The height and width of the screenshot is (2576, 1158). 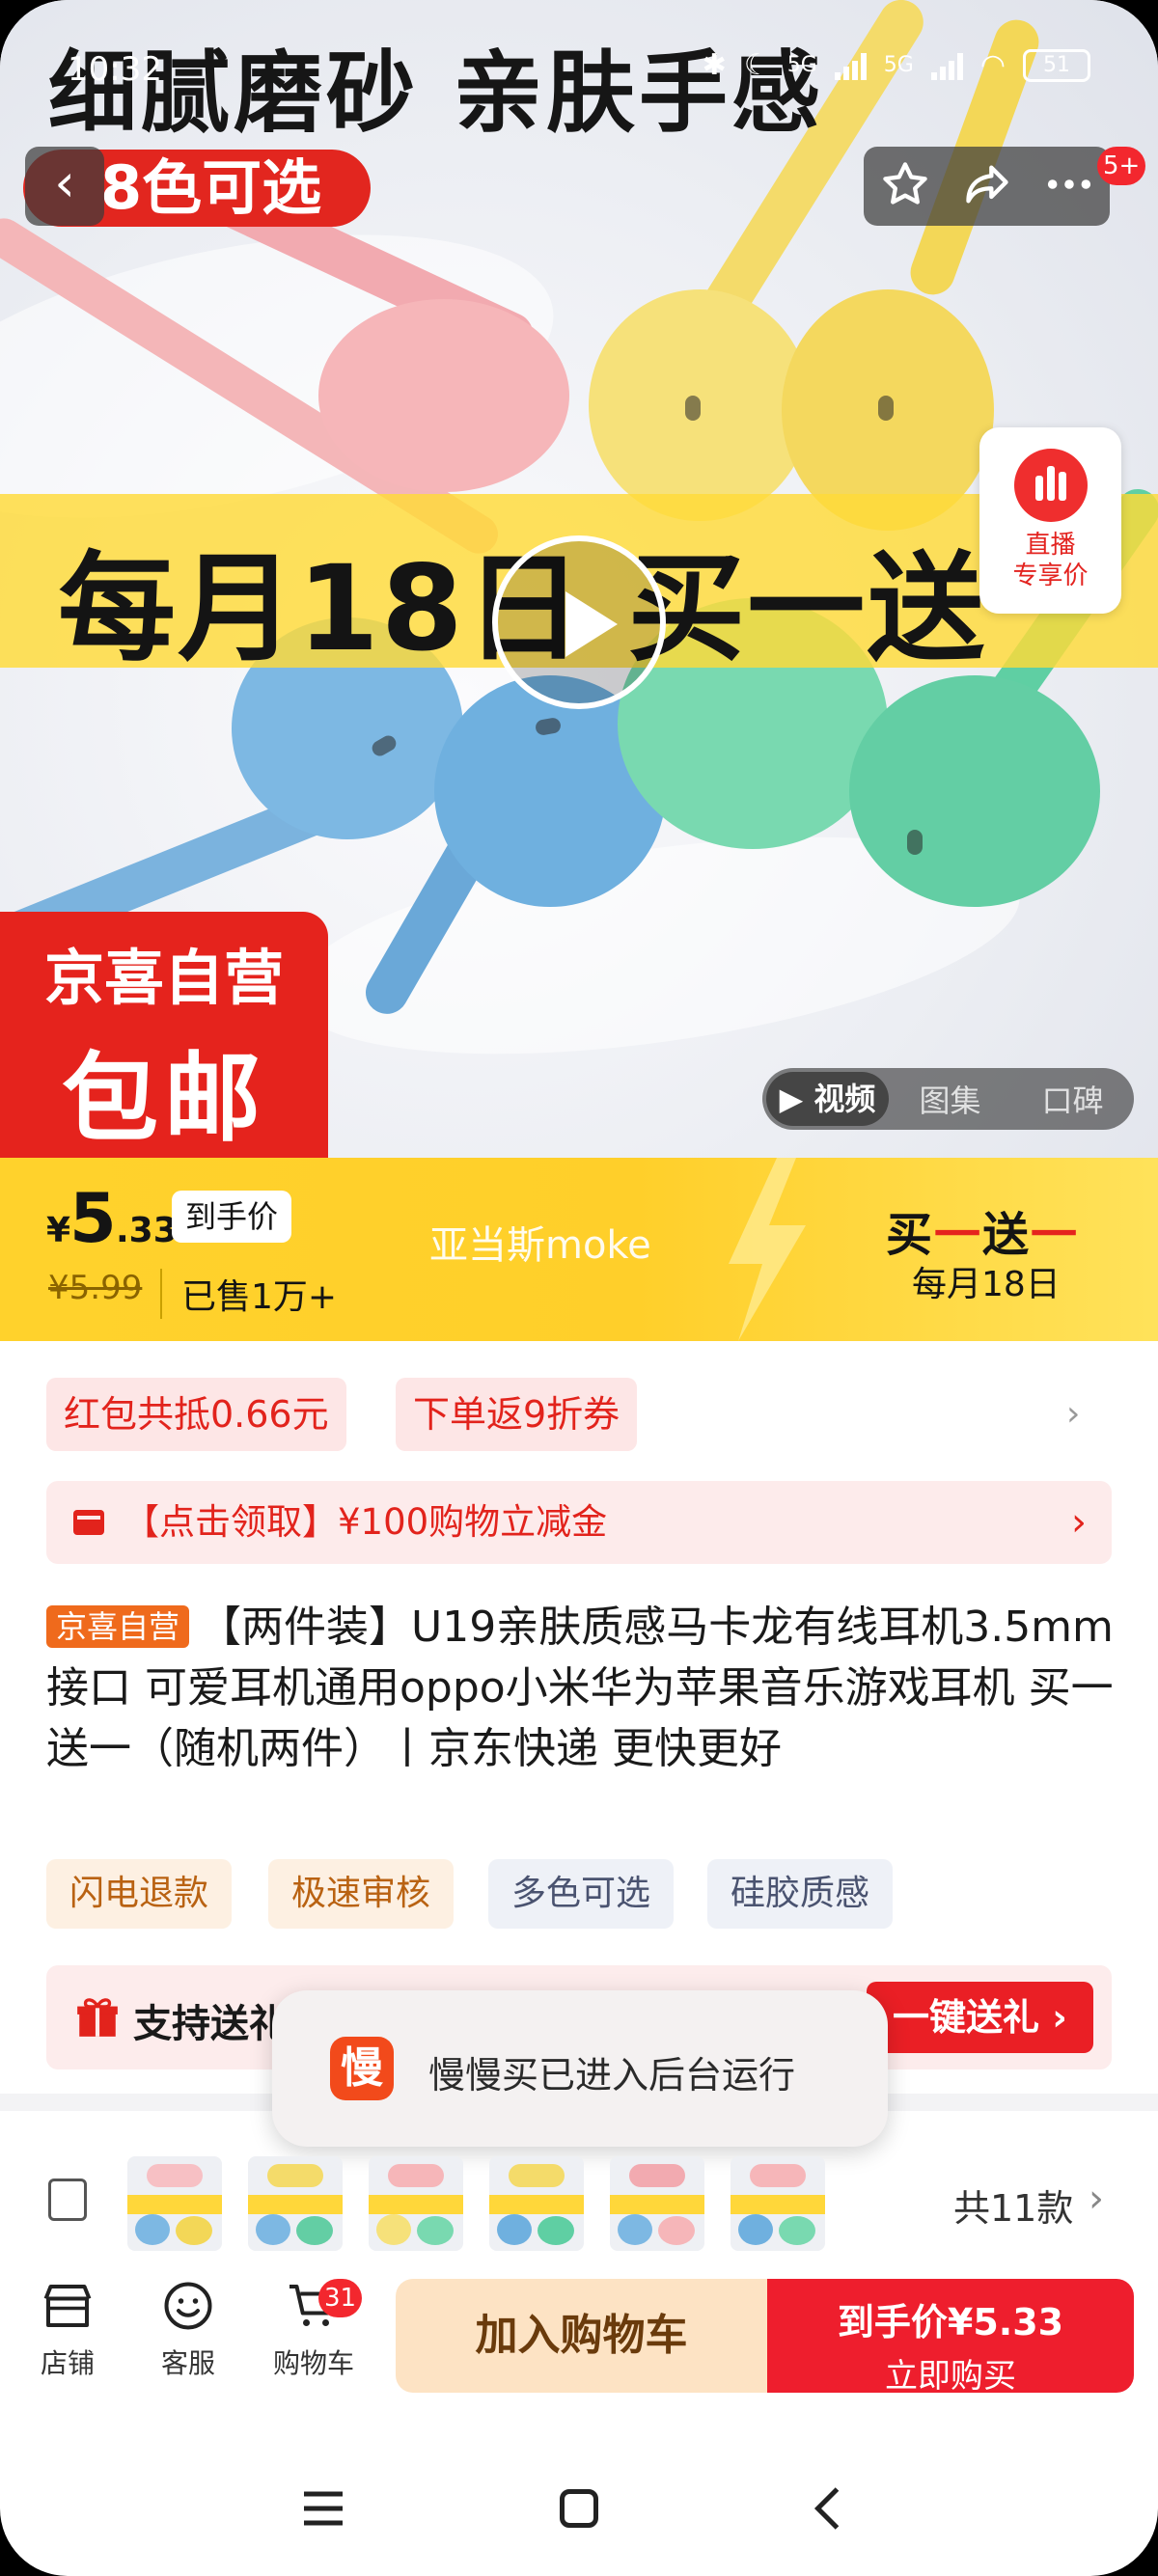 What do you see at coordinates (1056, 65) in the screenshot?
I see `battery-icon: 51` at bounding box center [1056, 65].